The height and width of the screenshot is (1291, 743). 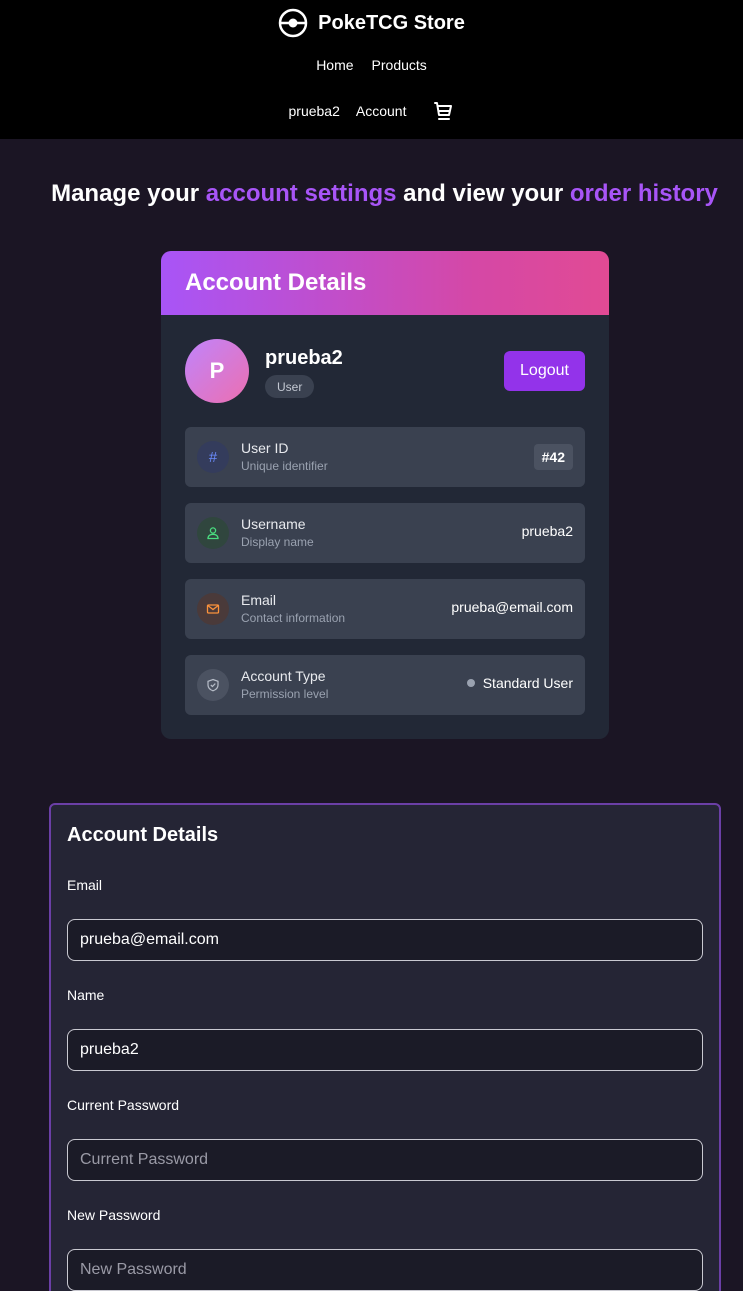 What do you see at coordinates (385, 457) in the screenshot?
I see `info-row-user-id: # User ID Unique identifier #42` at bounding box center [385, 457].